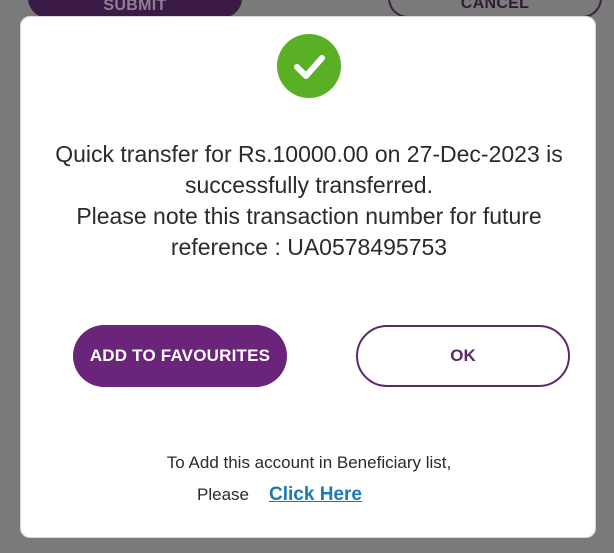  I want to click on please-label: Please, so click(223, 494).